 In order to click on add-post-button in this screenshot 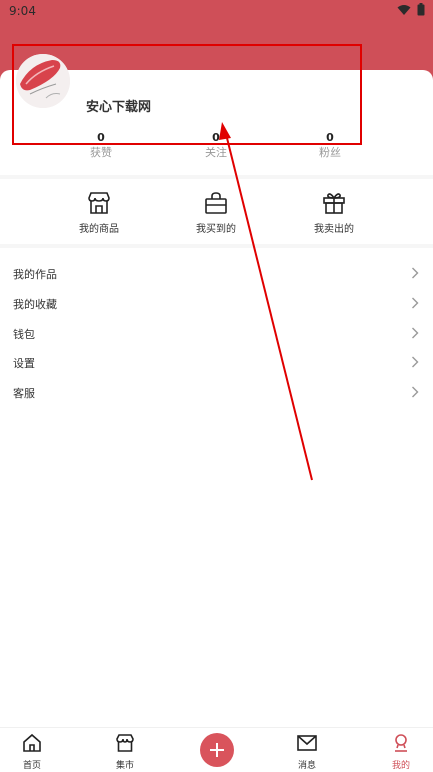, I will do `click(217, 750)`.